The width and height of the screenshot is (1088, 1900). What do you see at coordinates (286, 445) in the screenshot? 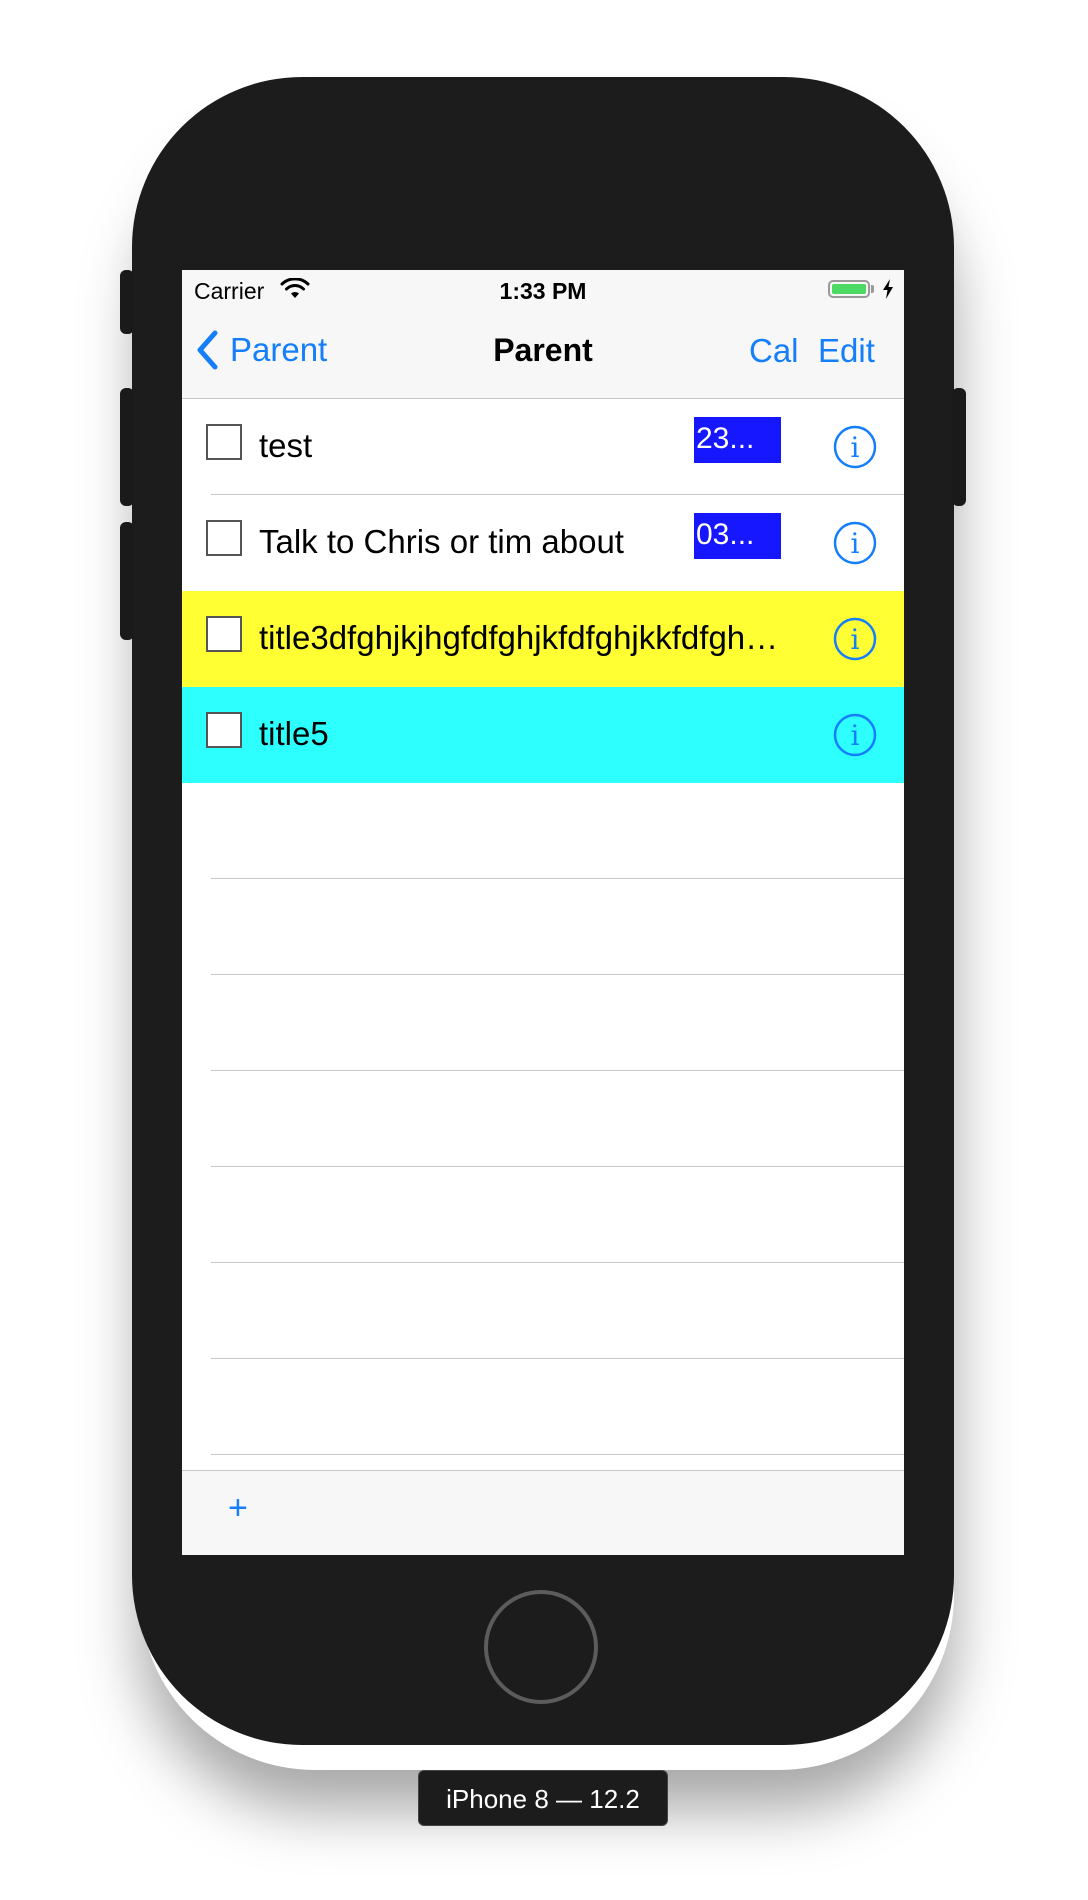
I see `task-title: test` at bounding box center [286, 445].